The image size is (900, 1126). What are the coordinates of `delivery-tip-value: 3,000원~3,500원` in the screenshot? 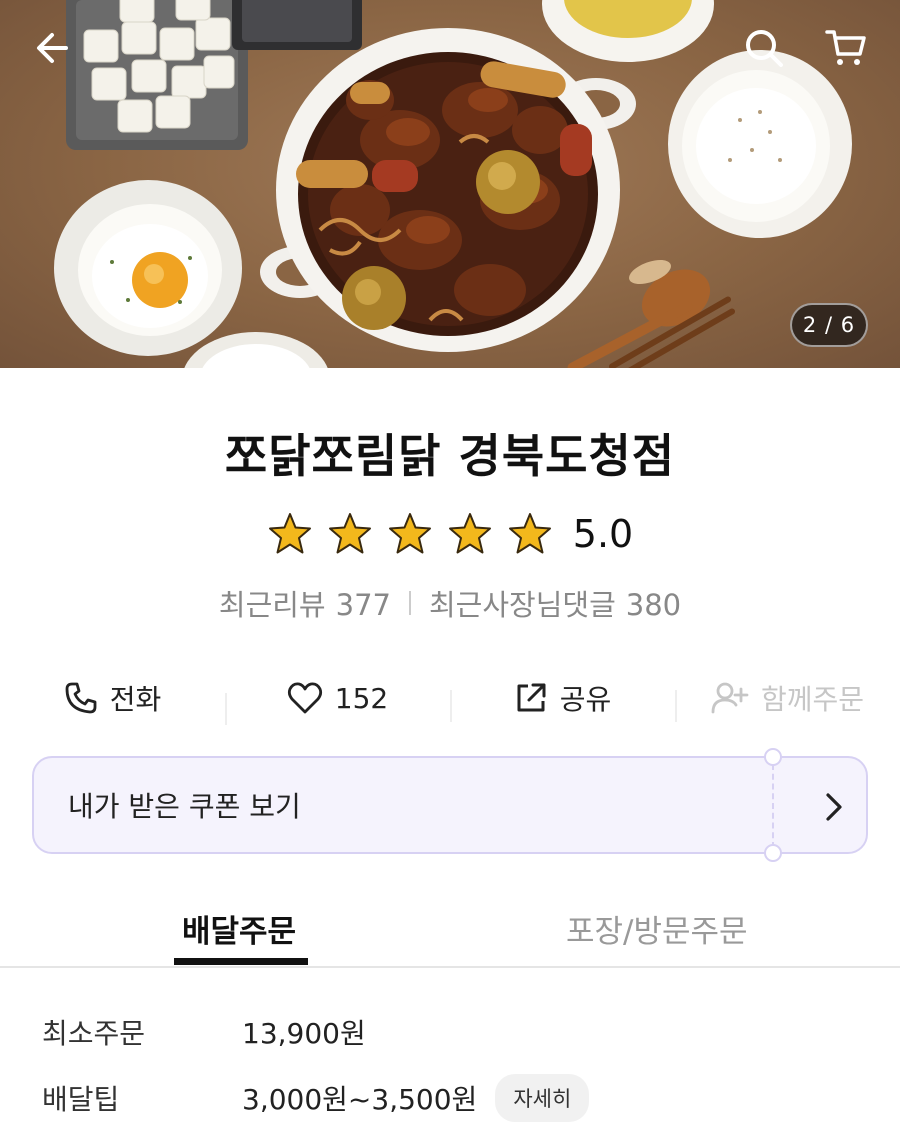 It's located at (360, 1099).